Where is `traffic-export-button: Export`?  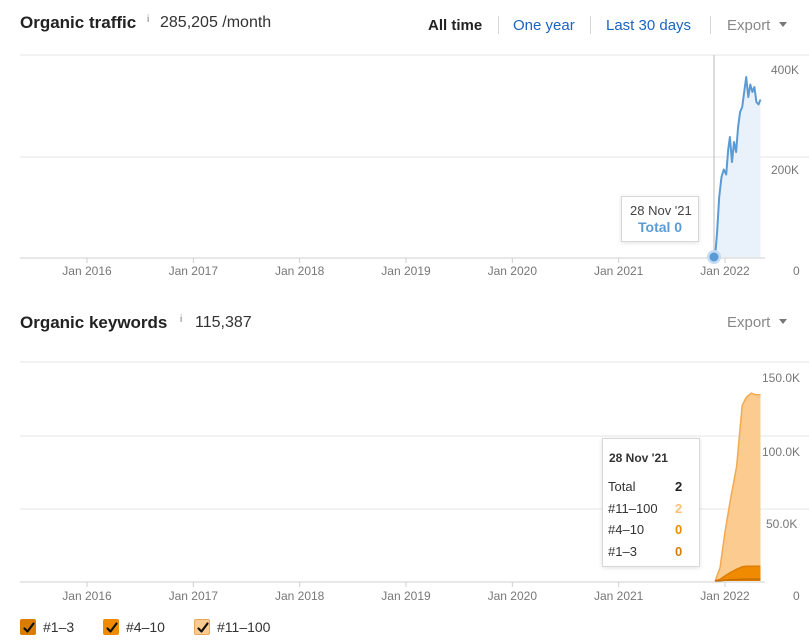 traffic-export-button: Export is located at coordinates (757, 25).